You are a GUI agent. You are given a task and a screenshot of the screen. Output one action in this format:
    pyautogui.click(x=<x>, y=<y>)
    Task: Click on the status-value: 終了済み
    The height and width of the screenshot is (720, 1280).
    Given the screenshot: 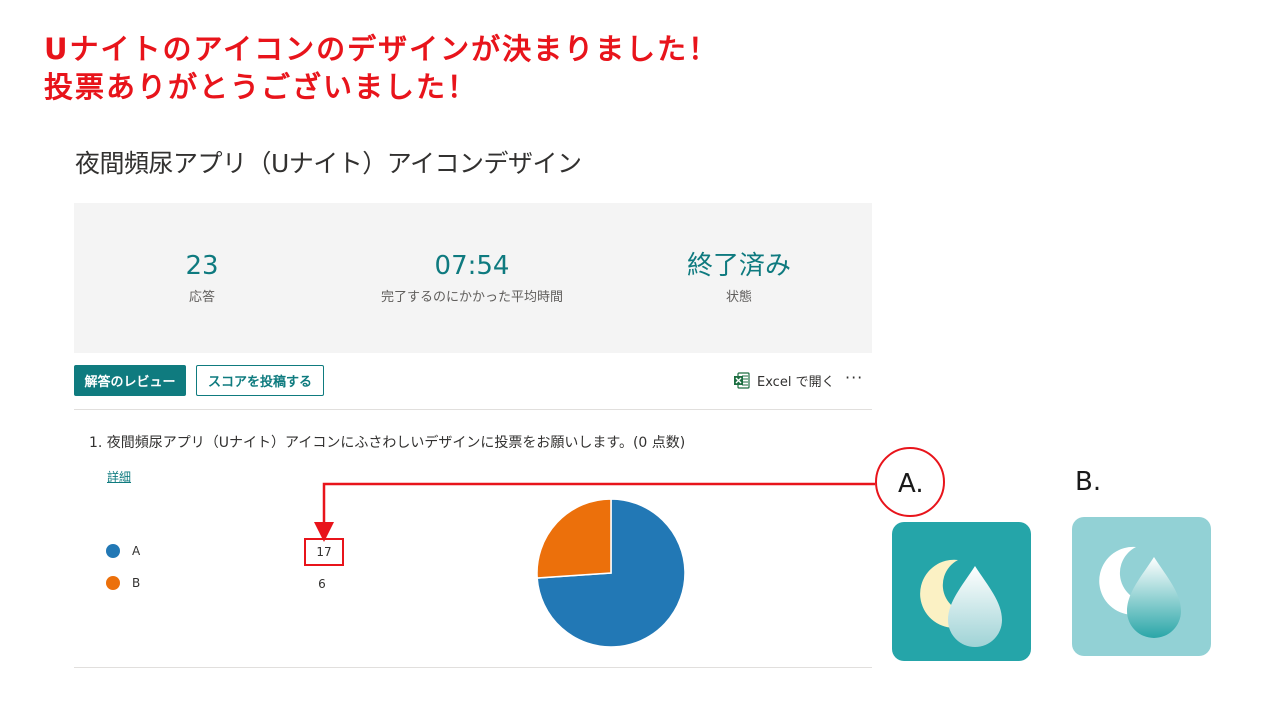 What is the action you would take?
    pyautogui.click(x=738, y=266)
    